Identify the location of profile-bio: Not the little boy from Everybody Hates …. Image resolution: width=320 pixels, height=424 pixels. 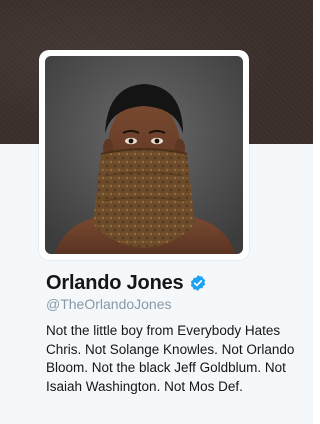
(170, 358).